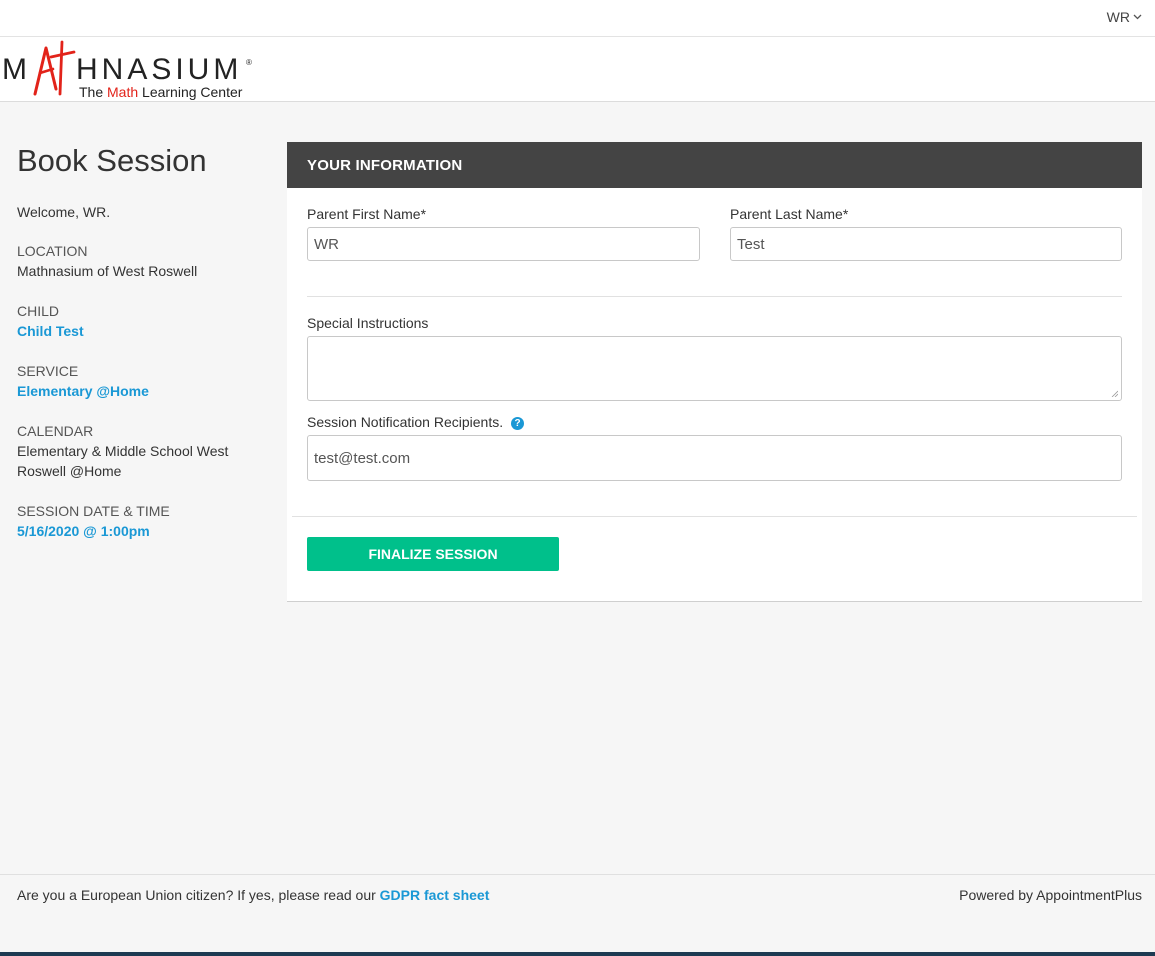  Describe the element at coordinates (122, 92) in the screenshot. I see `tagline-highlight: Math` at that location.